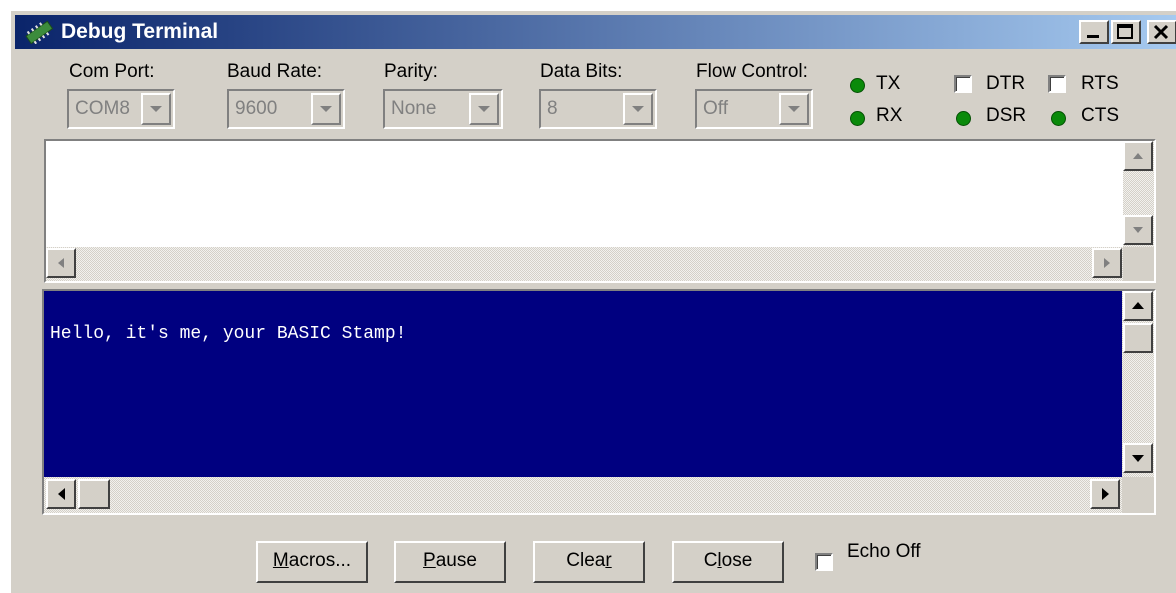 The width and height of the screenshot is (1176, 593). I want to click on close-window-button, so click(1161, 32).